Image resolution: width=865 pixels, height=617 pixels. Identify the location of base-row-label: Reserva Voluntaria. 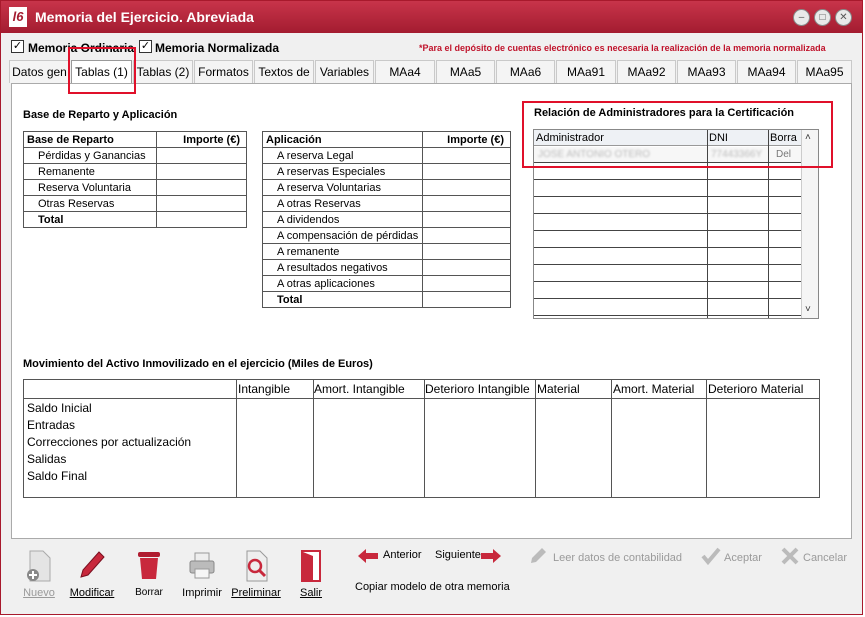
(90, 187).